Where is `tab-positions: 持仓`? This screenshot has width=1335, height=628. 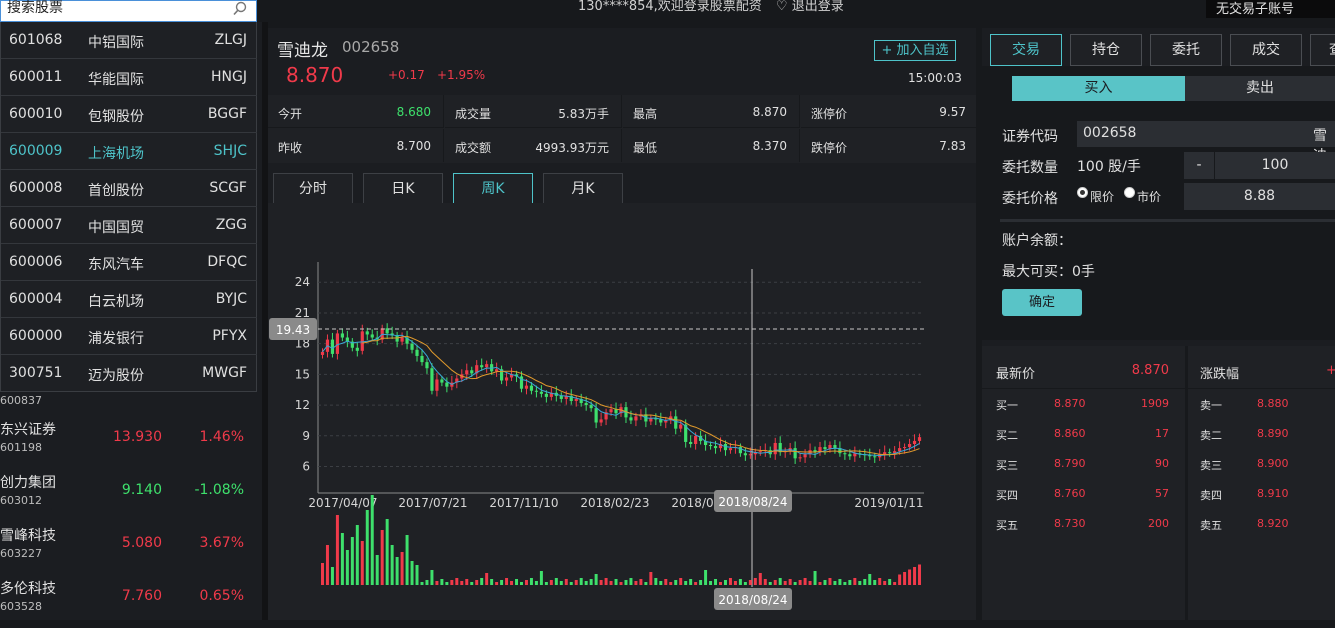
tab-positions: 持仓 is located at coordinates (1106, 50).